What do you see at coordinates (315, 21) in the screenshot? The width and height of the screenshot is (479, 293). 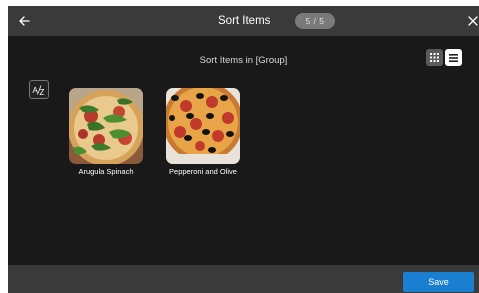 I see `progress-badge: 5 / 5` at bounding box center [315, 21].